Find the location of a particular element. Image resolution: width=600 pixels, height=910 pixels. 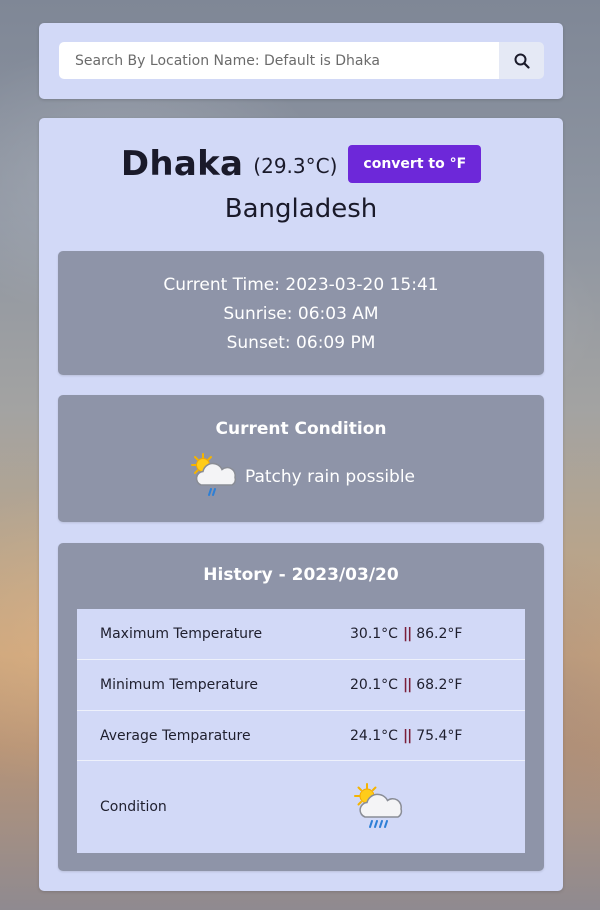

table-row: Average Temparature 24.1°C || 75.4°F is located at coordinates (301, 736).